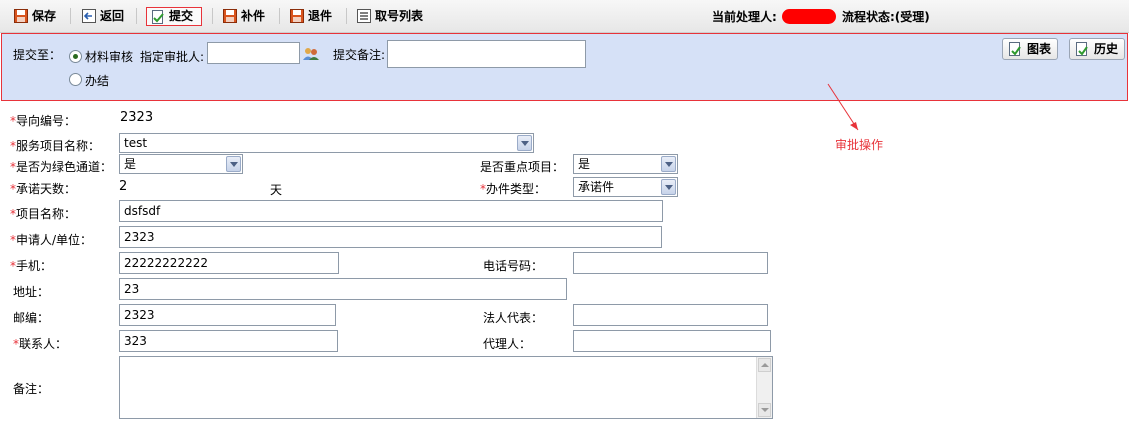  I want to click on history-button: 历史, so click(1097, 49).